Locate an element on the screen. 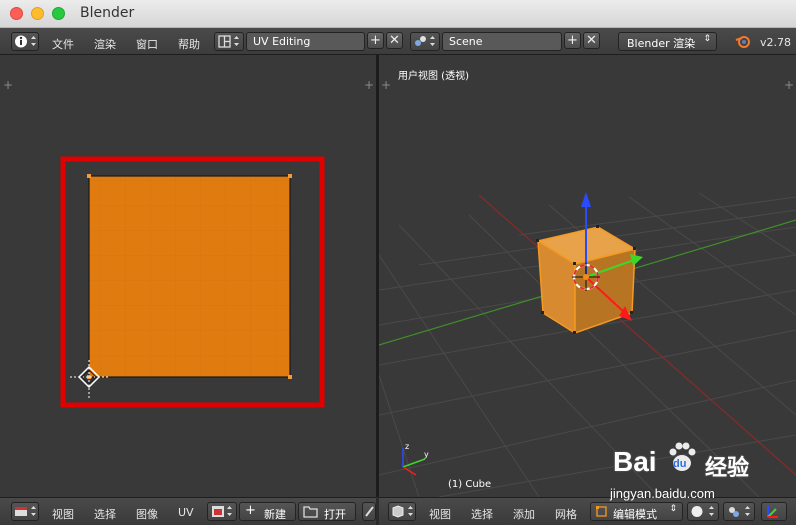 The image size is (796, 525). pivot-icon is located at coordinates (739, 511).